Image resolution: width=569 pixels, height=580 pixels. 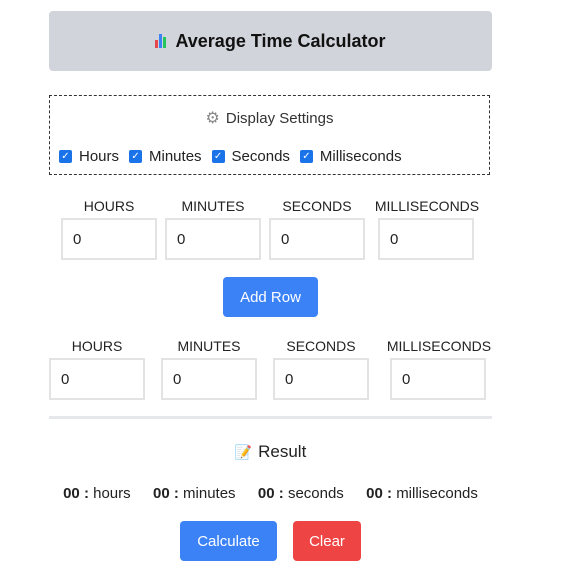 I want to click on row-1-minutes-input, so click(x=213, y=239).